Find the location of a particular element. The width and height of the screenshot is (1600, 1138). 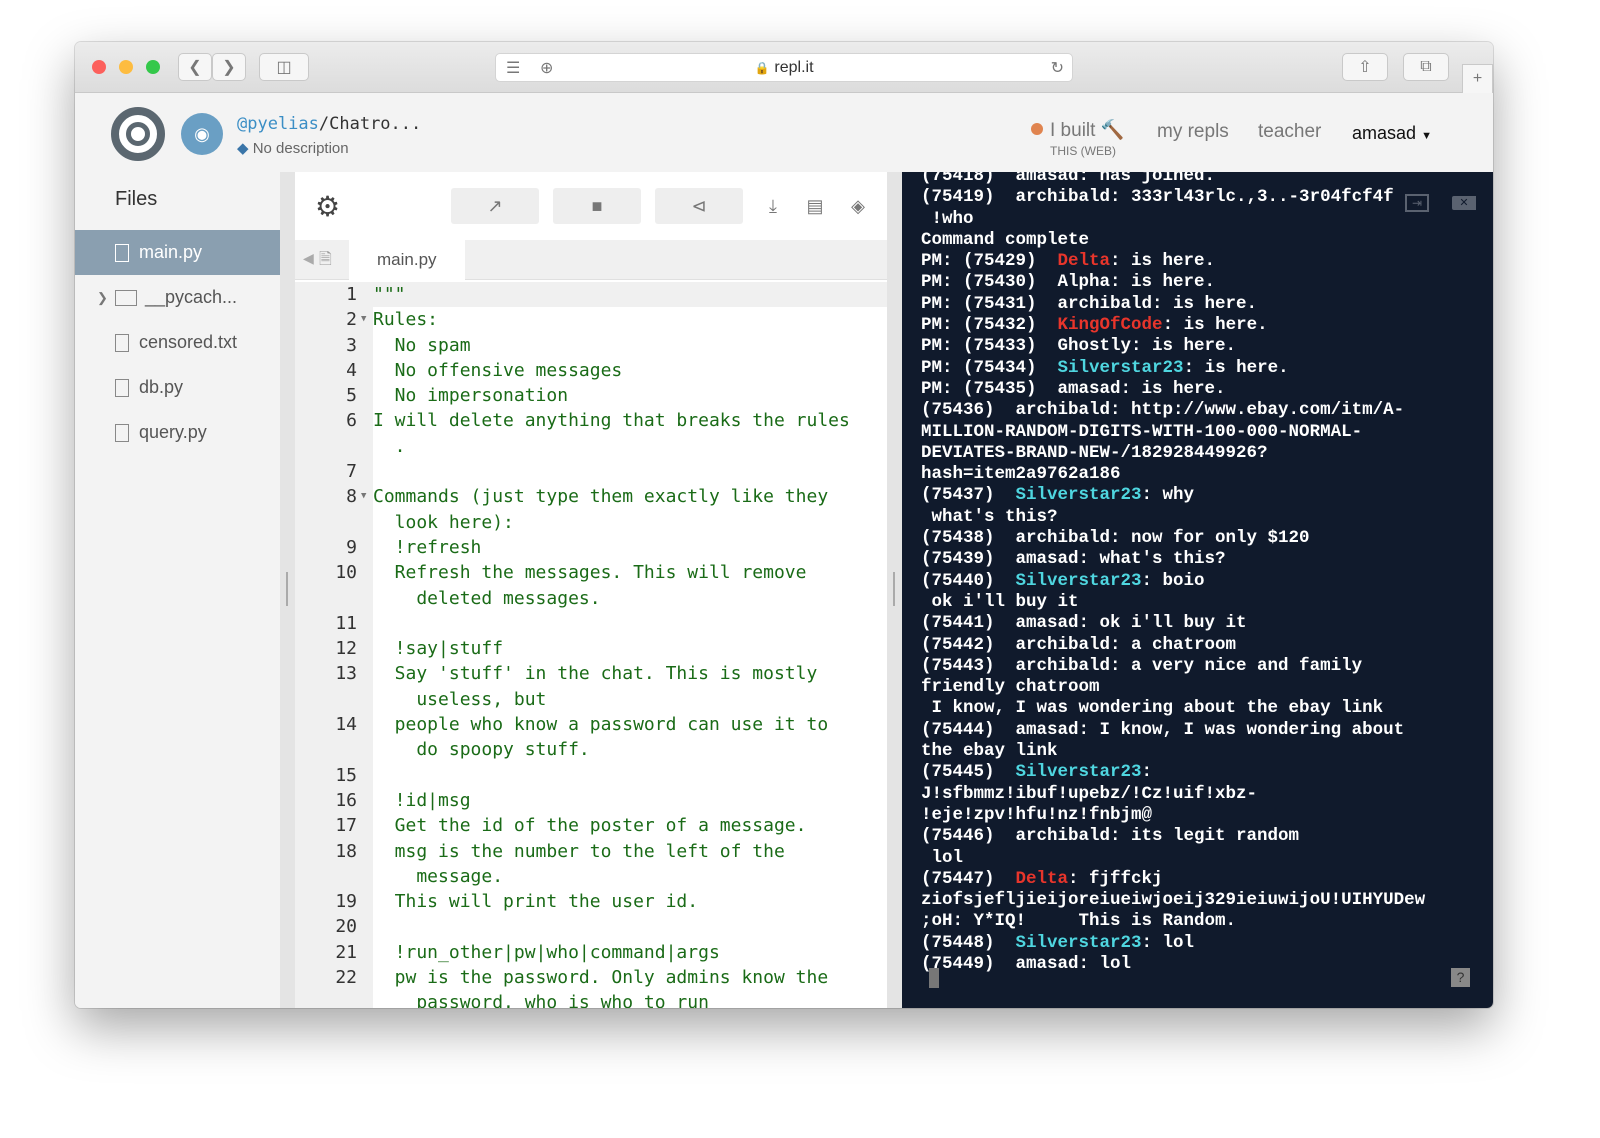

python-icon: ◆ is located at coordinates (243, 148).